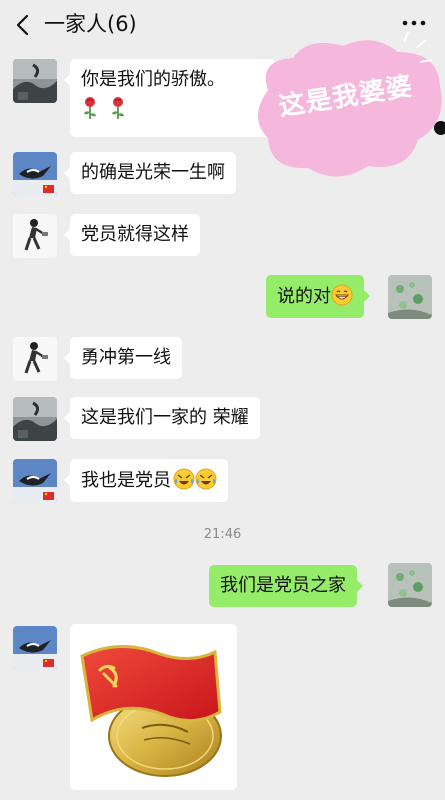 The height and width of the screenshot is (800, 445). I want to click on message-bubble: 我也是党员, so click(146, 480).